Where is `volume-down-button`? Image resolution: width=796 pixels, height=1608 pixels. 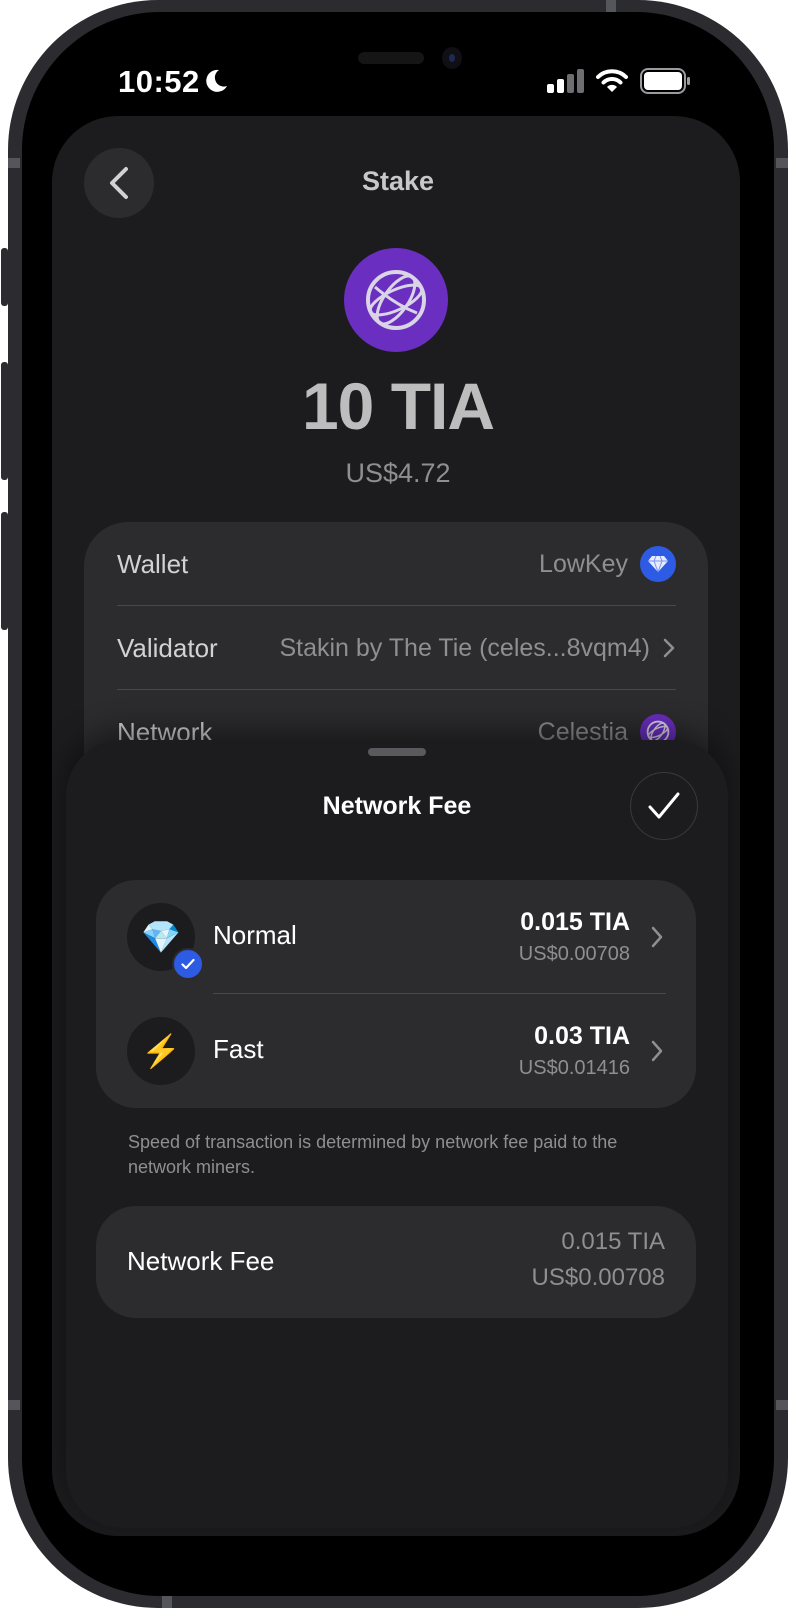
volume-down-button is located at coordinates (4, 571).